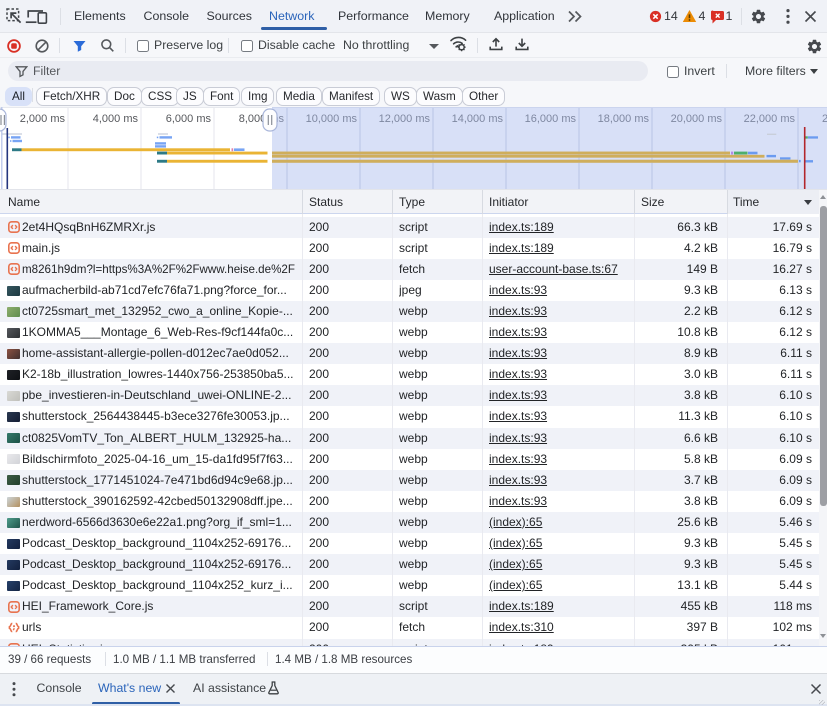 The image size is (827, 706). I want to click on svg-text: 6,000 ms, so click(189, 119).